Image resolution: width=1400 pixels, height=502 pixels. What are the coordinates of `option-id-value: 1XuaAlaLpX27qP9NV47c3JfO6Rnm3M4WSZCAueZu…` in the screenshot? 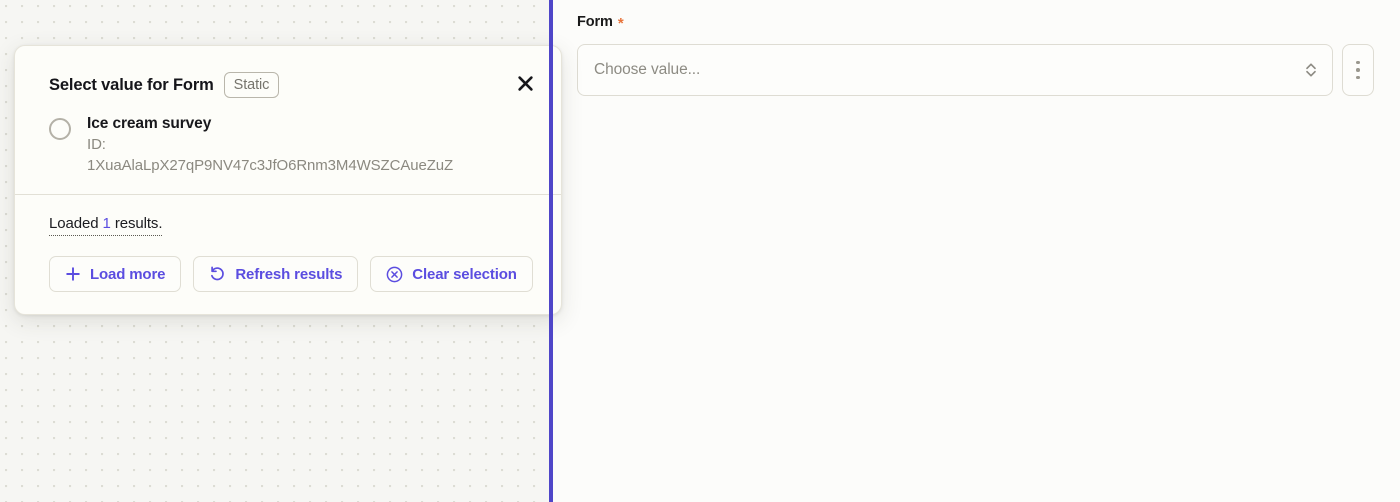 It's located at (270, 165).